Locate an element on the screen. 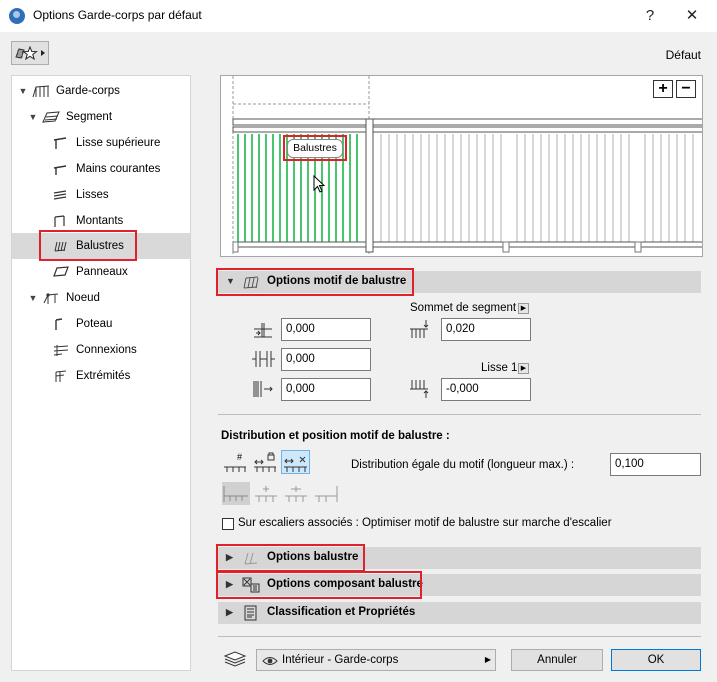  highlight-baluster-options is located at coordinates (290, 558).